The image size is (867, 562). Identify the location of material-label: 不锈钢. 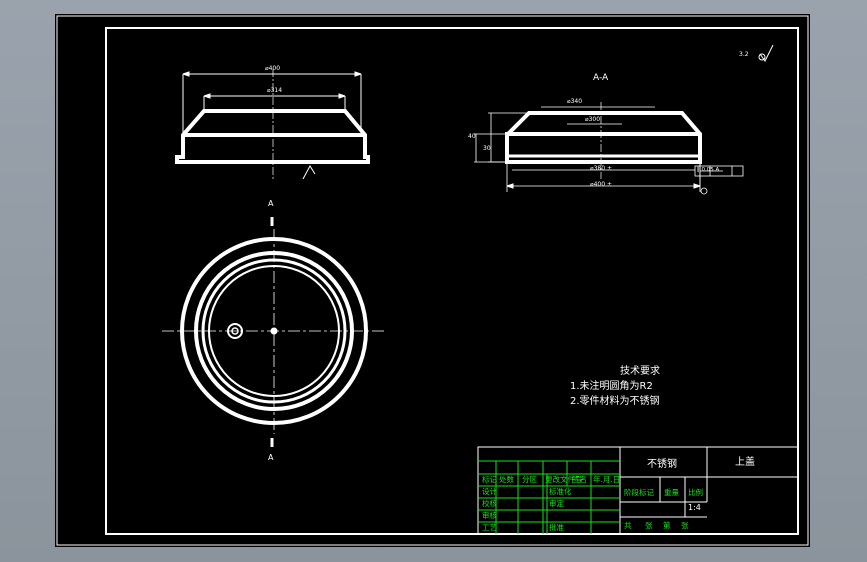
(662, 464).